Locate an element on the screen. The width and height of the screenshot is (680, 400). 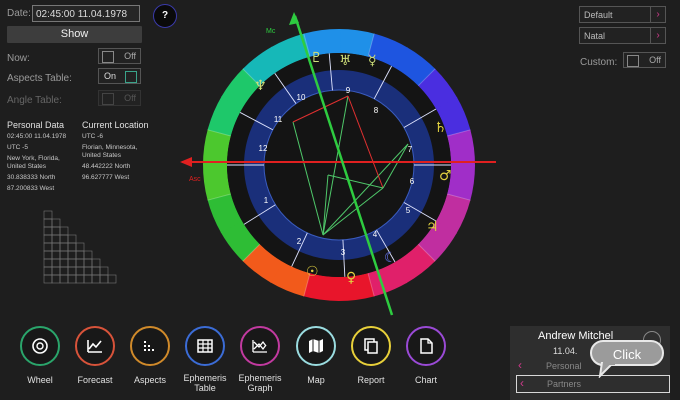
mercury-icon: ☿ is located at coordinates (372, 61).